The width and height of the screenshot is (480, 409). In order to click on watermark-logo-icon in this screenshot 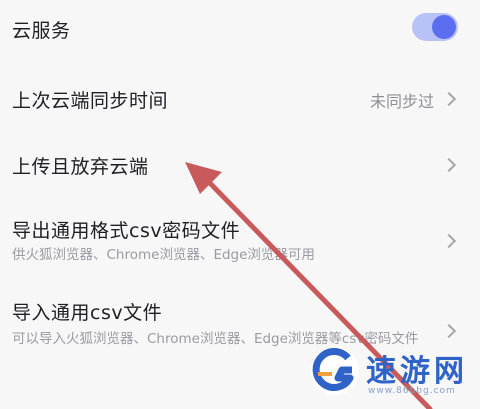, I will do `click(335, 371)`.